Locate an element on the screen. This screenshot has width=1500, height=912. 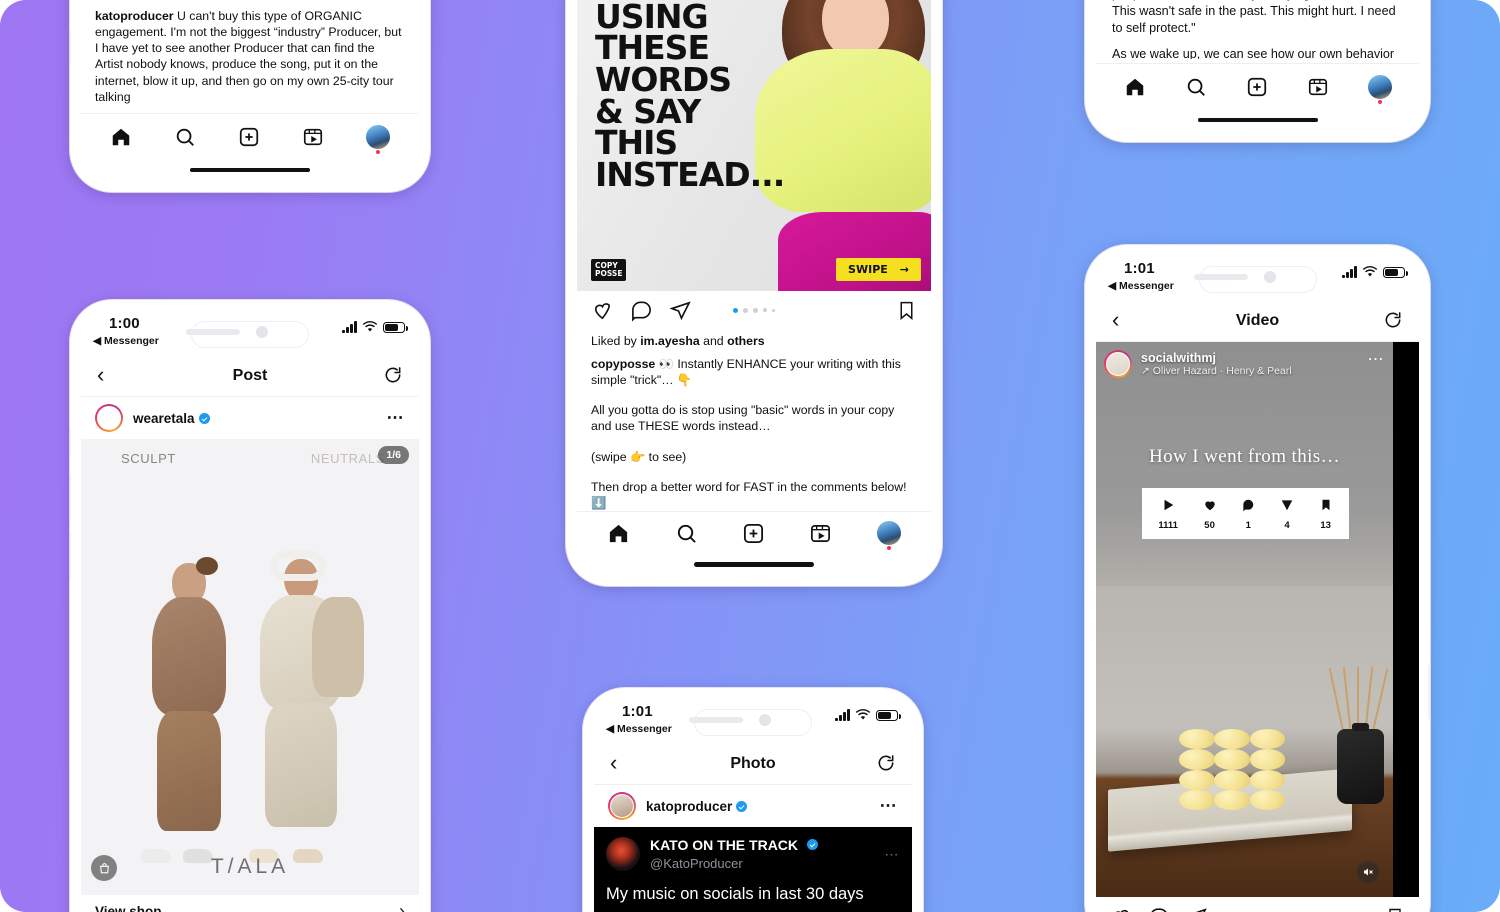
caption-username: katoproducer is located at coordinates (134, 16).